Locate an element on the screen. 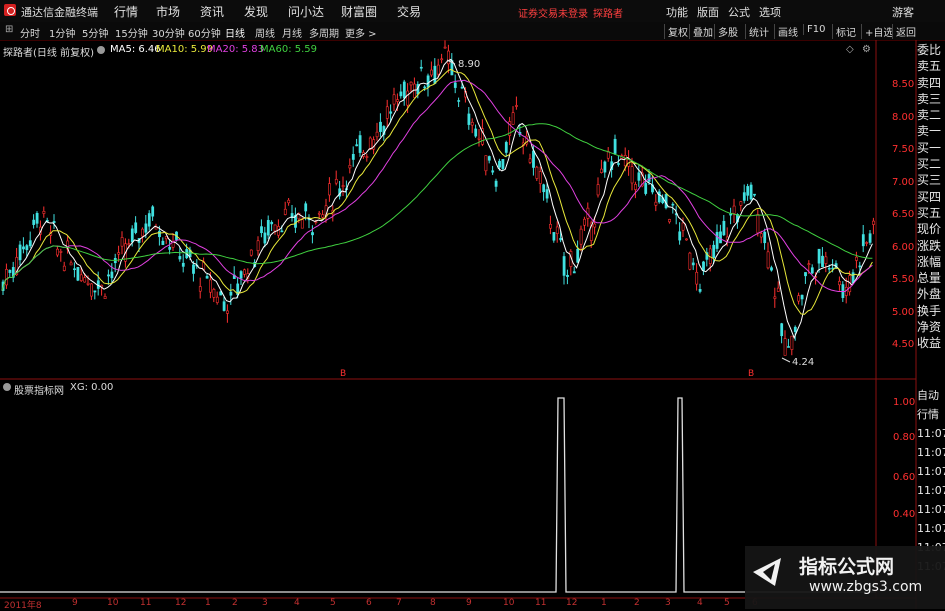  date-tick: 11 is located at coordinates (541, 603).